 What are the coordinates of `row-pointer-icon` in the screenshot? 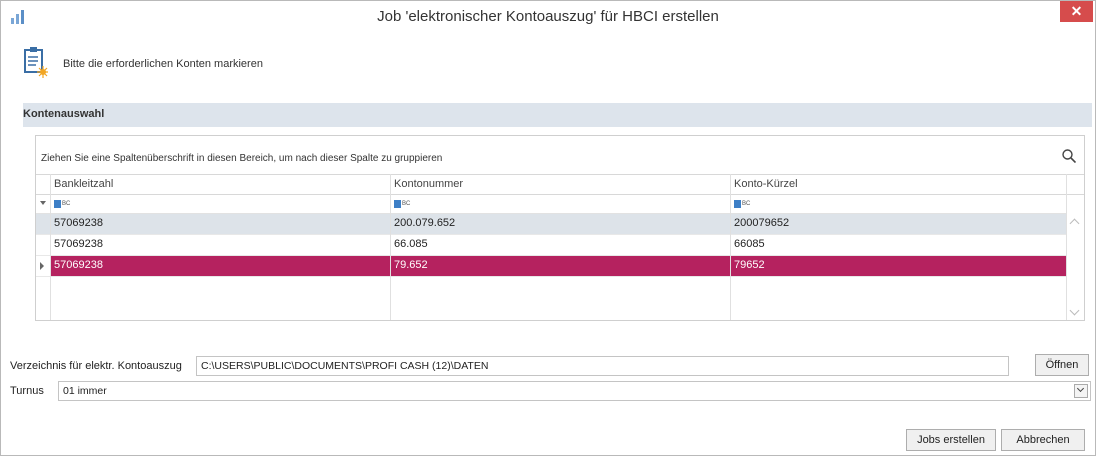 It's located at (42, 266).